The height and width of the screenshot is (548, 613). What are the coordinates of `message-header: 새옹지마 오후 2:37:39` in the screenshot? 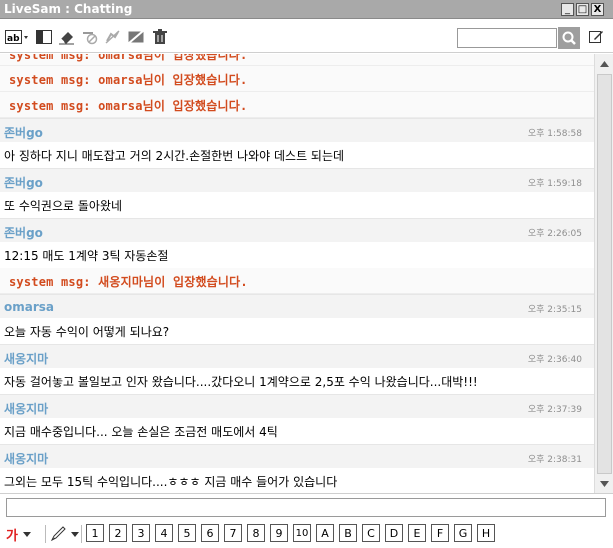 It's located at (297, 406).